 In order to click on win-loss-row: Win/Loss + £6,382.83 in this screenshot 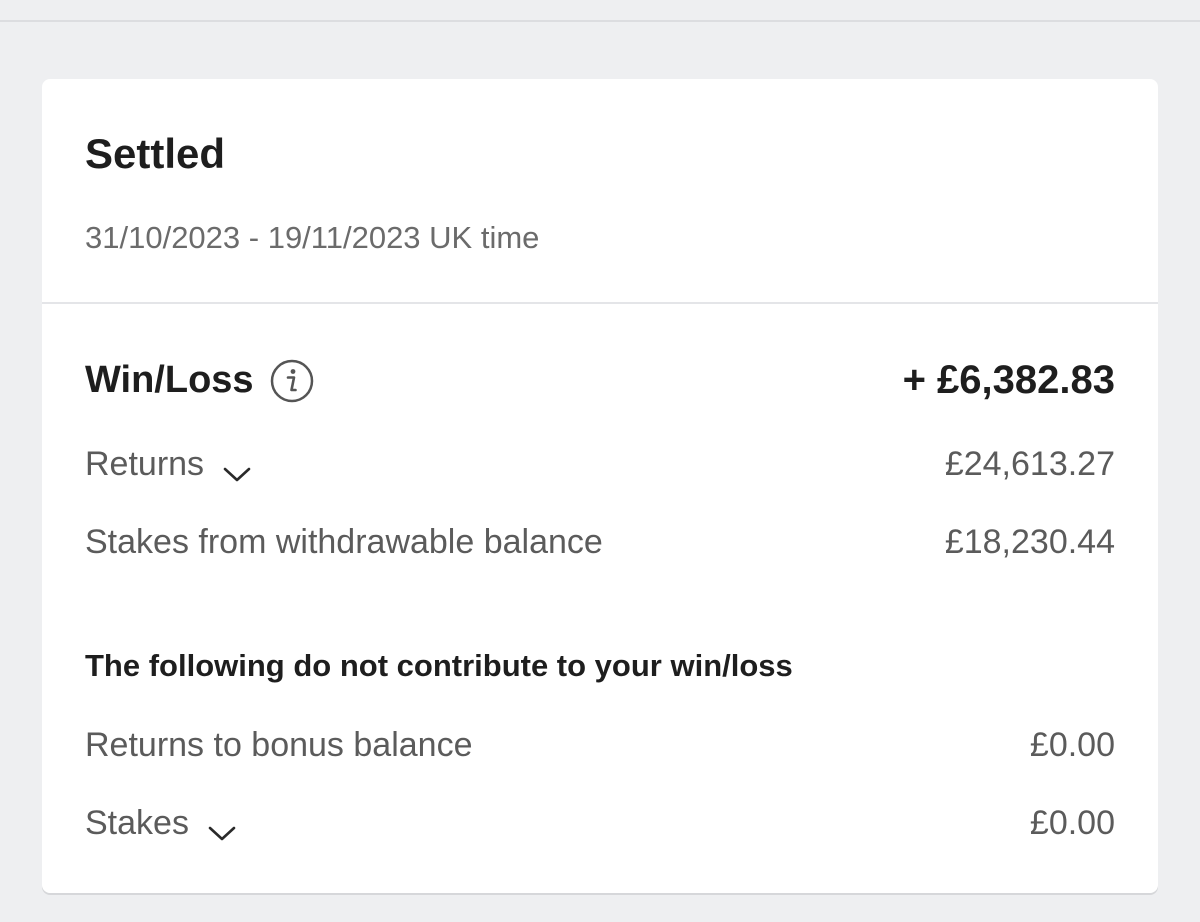, I will do `click(600, 380)`.